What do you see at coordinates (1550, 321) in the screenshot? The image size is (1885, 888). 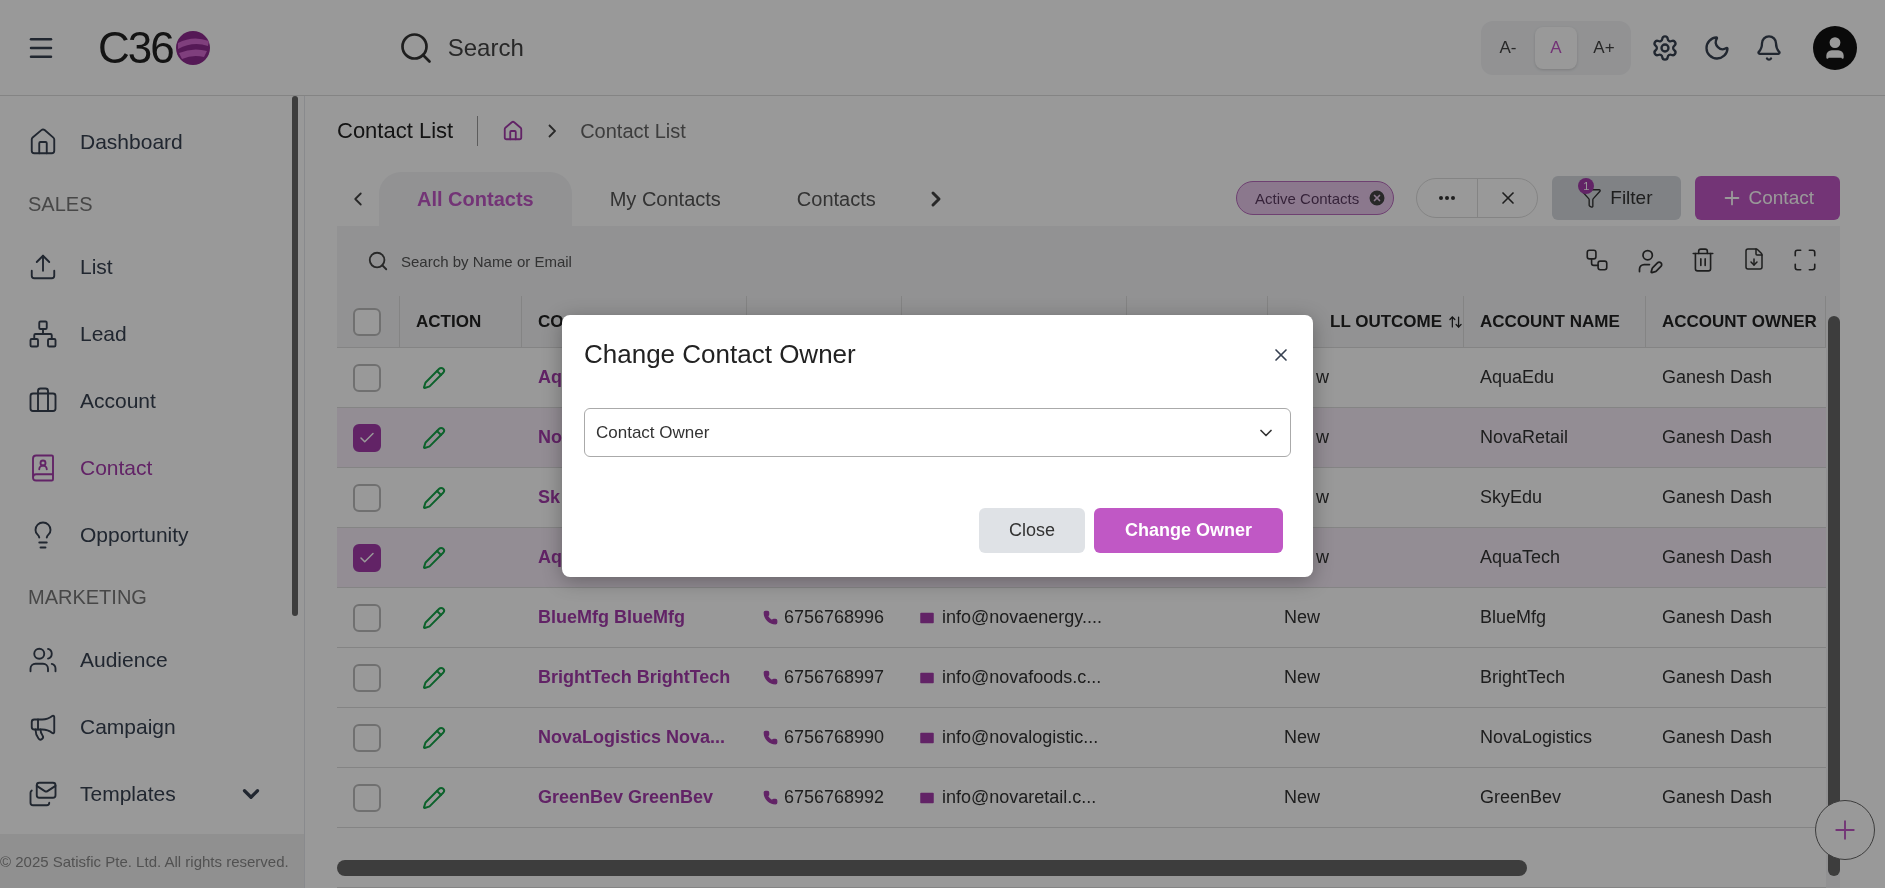 I see `column-header: ACCOUNT NAME` at bounding box center [1550, 321].